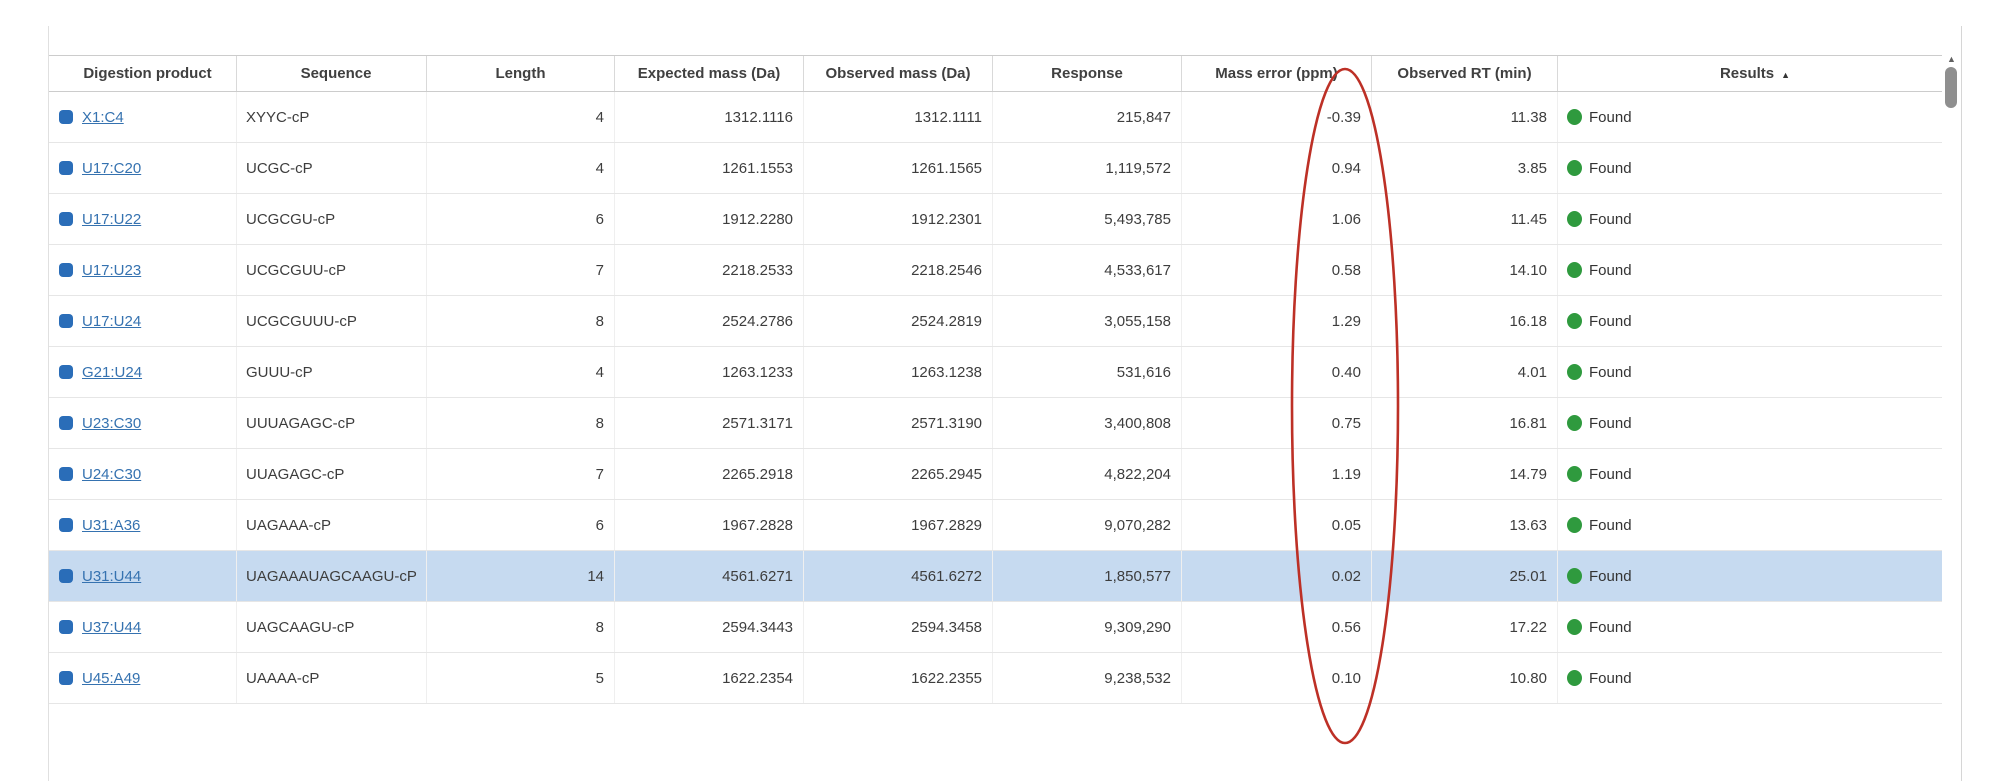 This screenshot has height=781, width=2000. I want to click on expected-mass-cell: 2524.2786, so click(709, 321).